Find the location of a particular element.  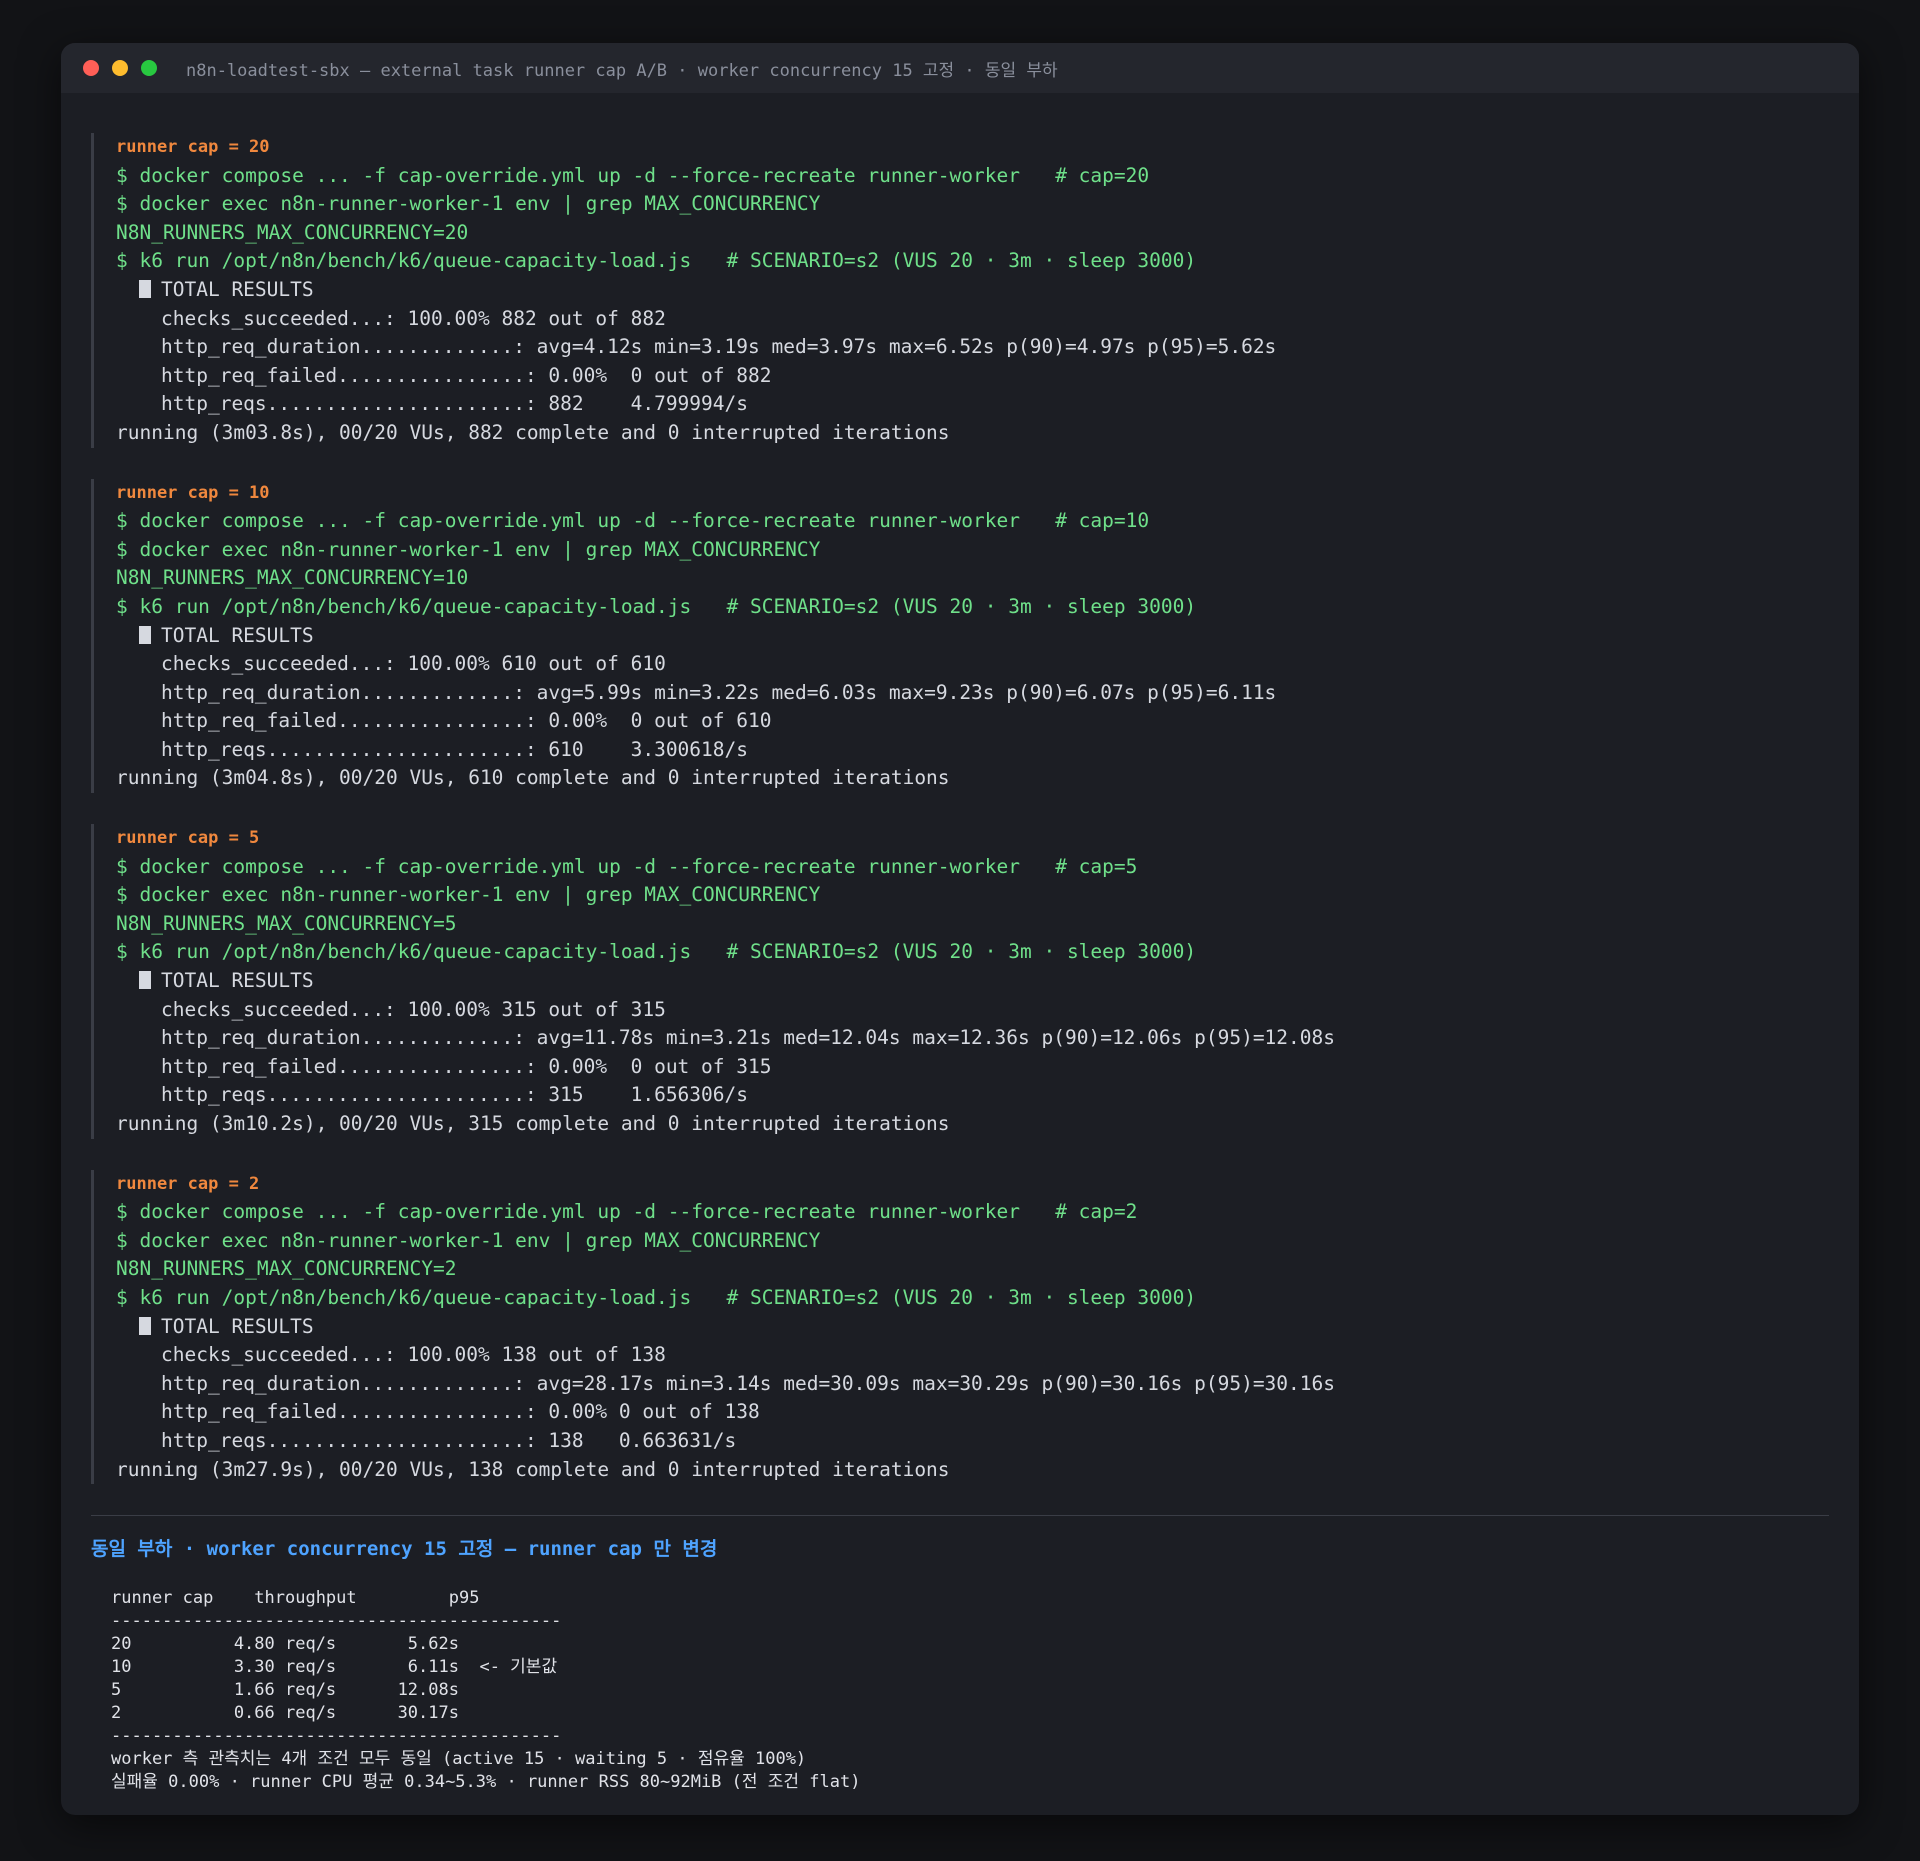

minimize-window-button is located at coordinates (120, 68).